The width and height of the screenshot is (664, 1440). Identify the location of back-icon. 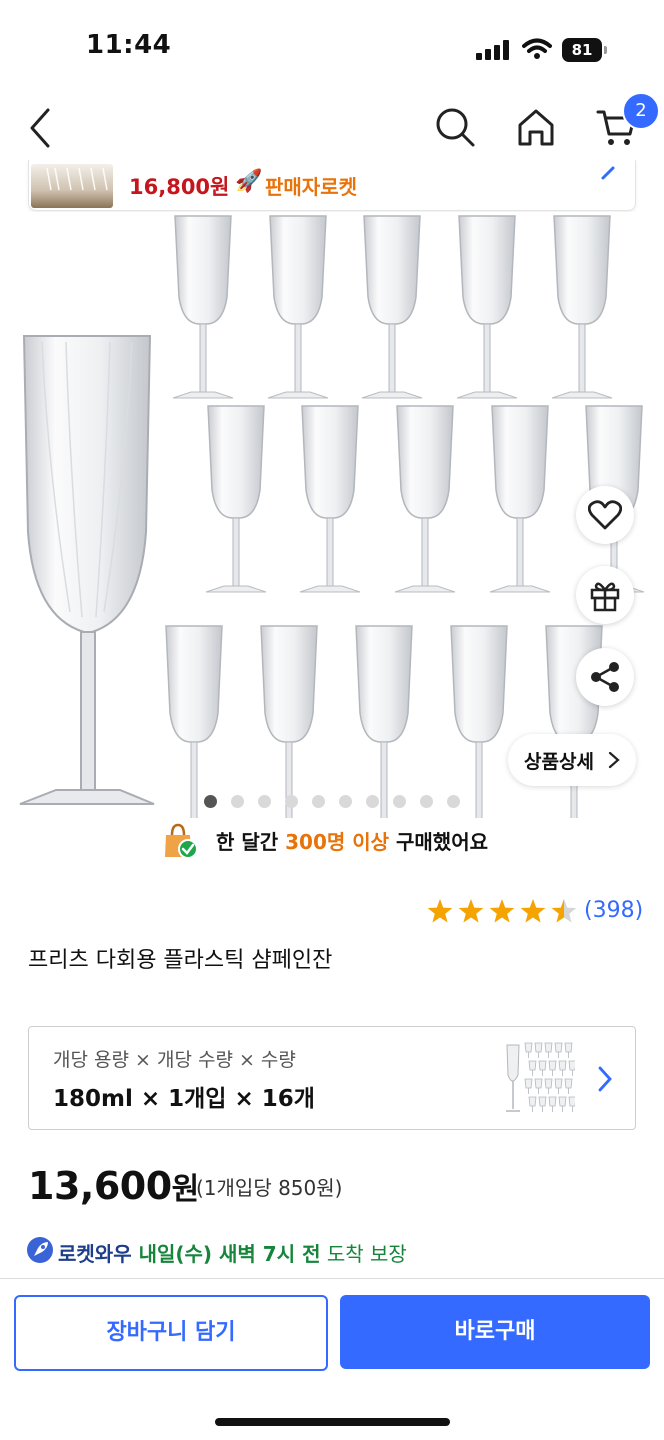
(40, 128).